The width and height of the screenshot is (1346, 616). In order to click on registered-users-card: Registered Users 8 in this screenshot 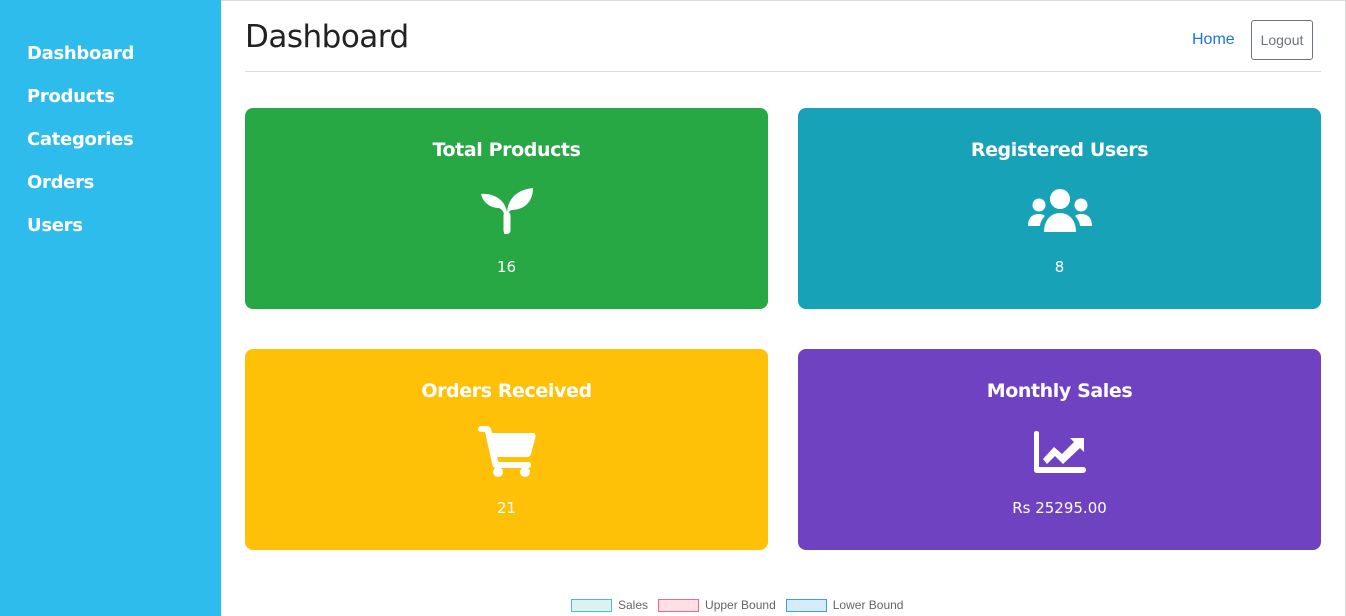, I will do `click(1059, 208)`.